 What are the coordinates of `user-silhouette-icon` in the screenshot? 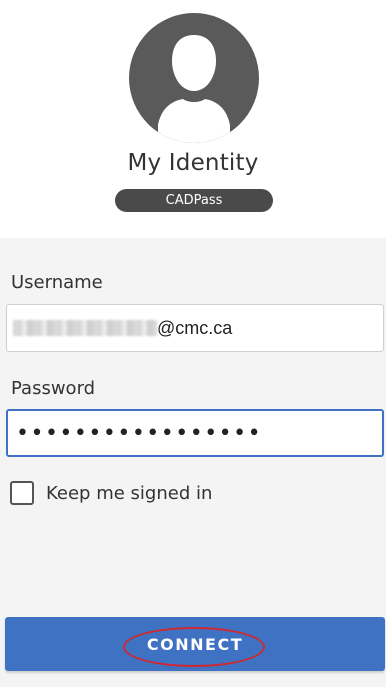 It's located at (194, 78).